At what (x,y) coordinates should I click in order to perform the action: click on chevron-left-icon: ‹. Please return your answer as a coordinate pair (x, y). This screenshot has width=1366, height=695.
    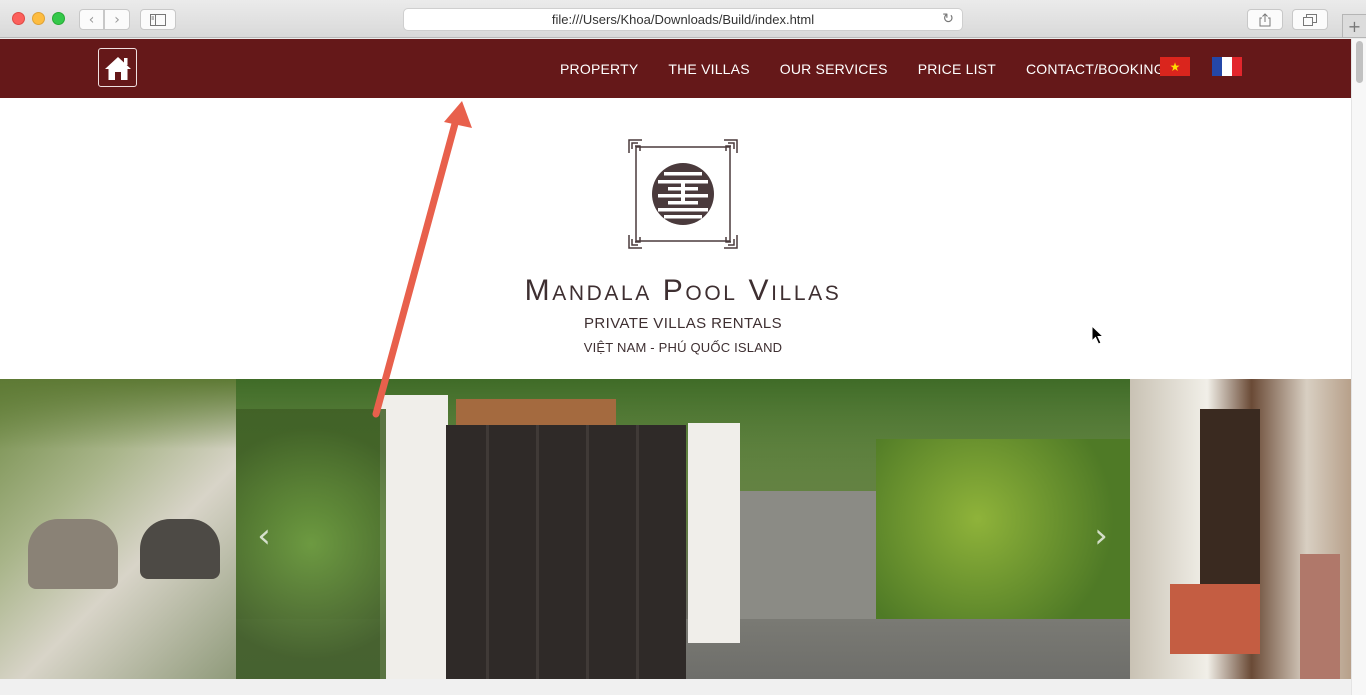
    Looking at the image, I should click on (91, 19).